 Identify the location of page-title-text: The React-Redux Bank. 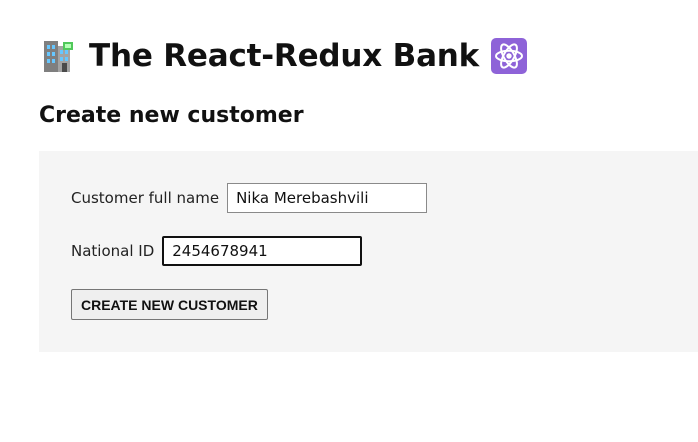
(284, 56).